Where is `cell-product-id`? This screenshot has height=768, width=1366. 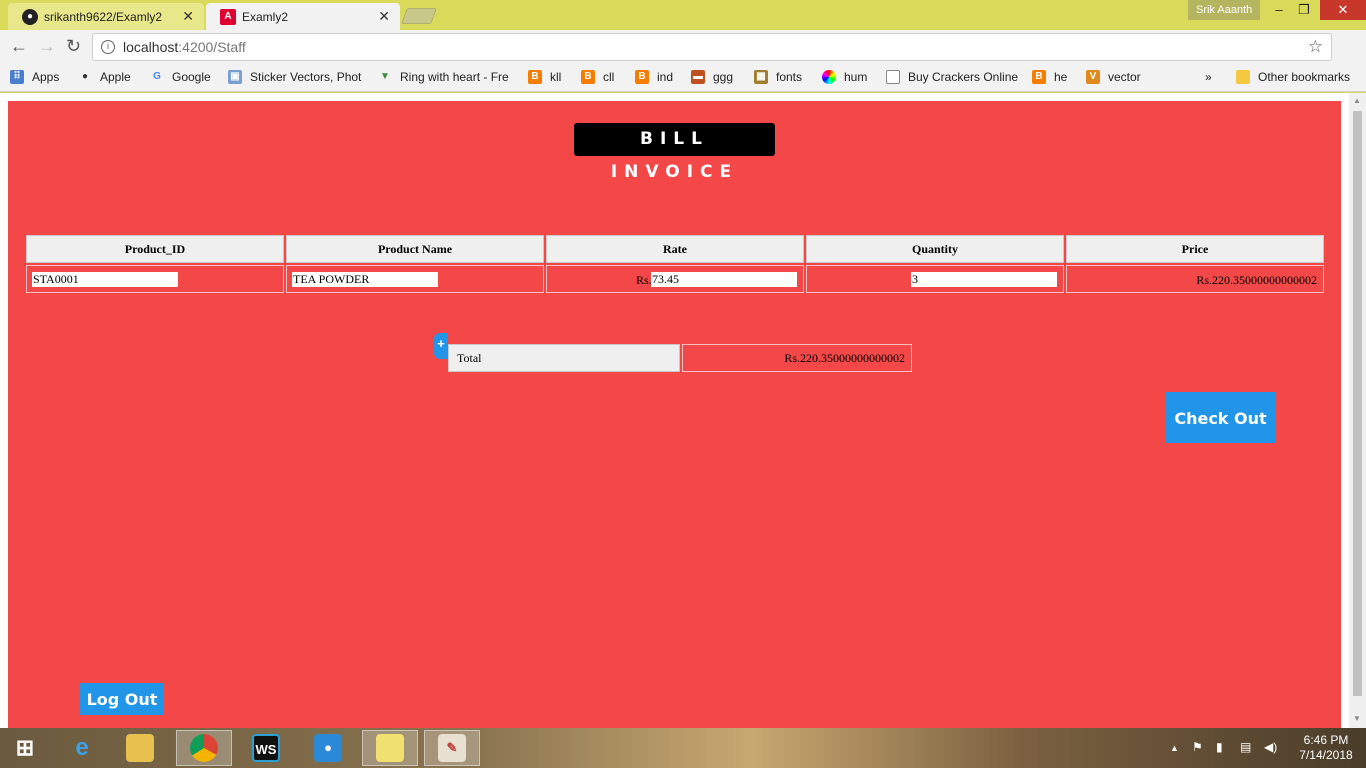 cell-product-id is located at coordinates (155, 279).